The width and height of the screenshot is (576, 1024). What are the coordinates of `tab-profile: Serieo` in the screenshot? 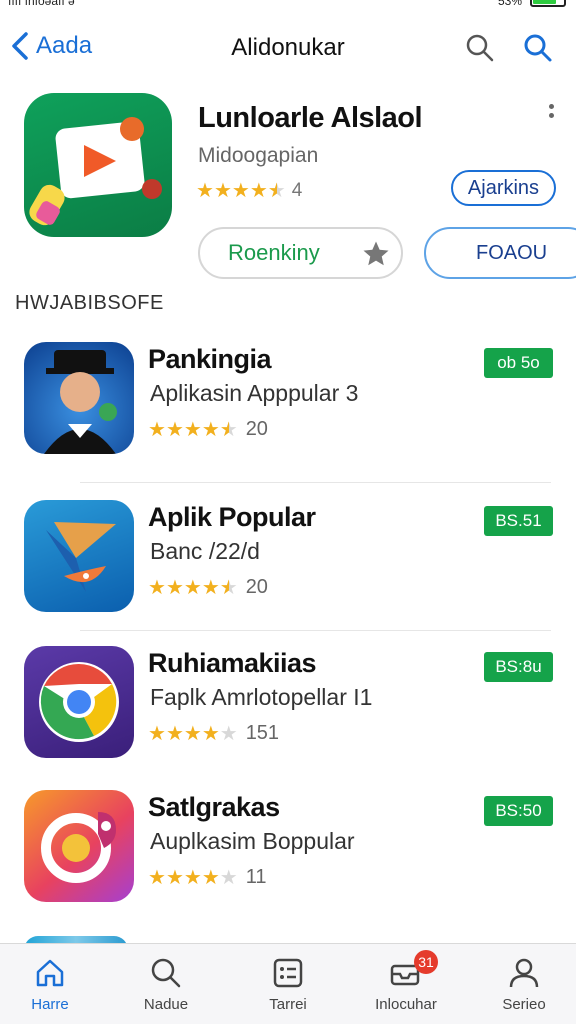 It's located at (524, 984).